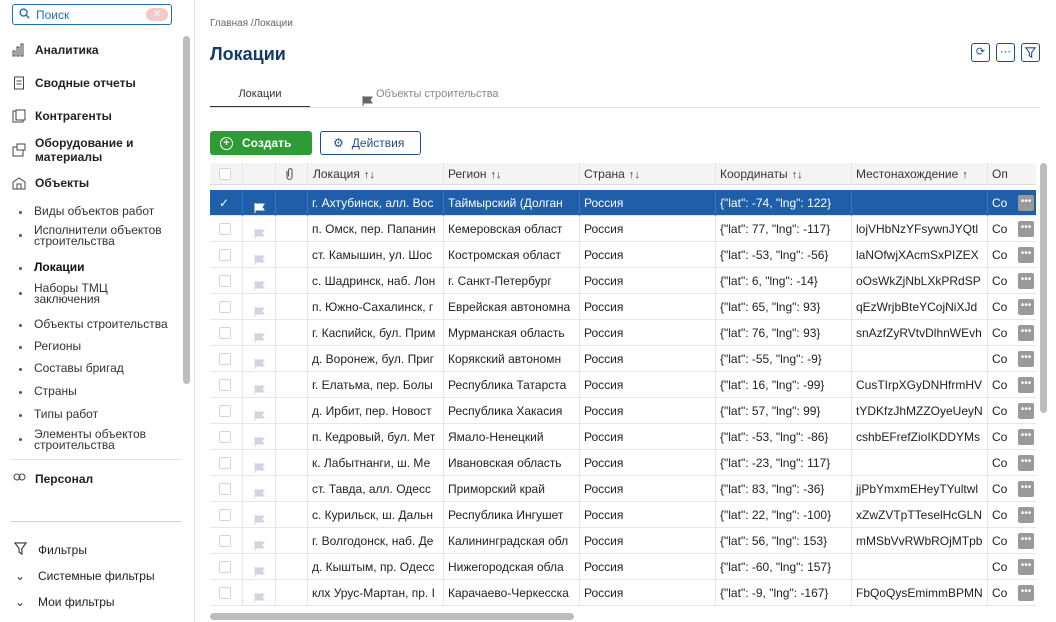 This screenshot has width=1056, height=622. I want to click on refresh-button: ⟳, so click(980, 52).